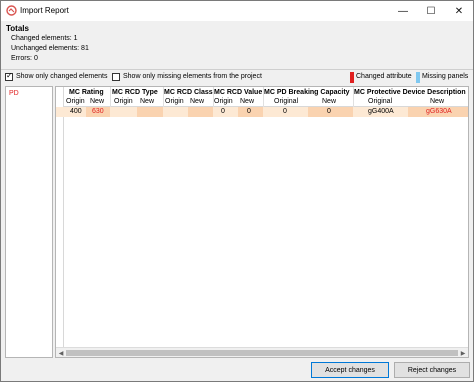 This screenshot has height=382, width=474. I want to click on minimize-button: —, so click(403, 11).